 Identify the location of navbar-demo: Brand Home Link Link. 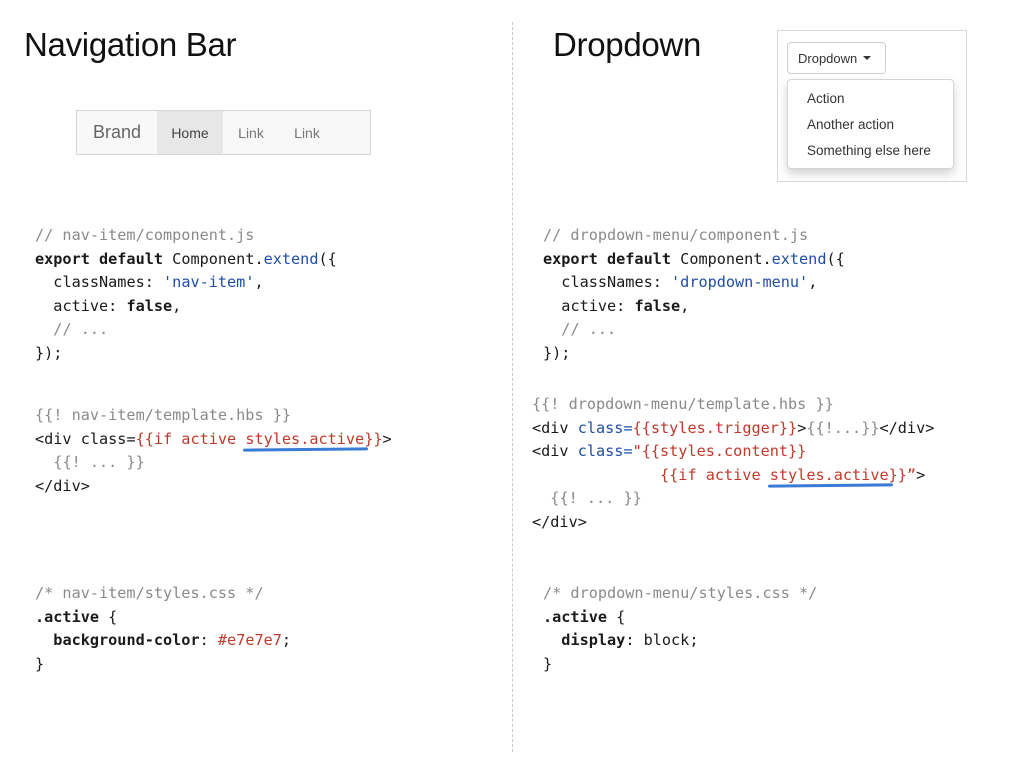
(223, 132).